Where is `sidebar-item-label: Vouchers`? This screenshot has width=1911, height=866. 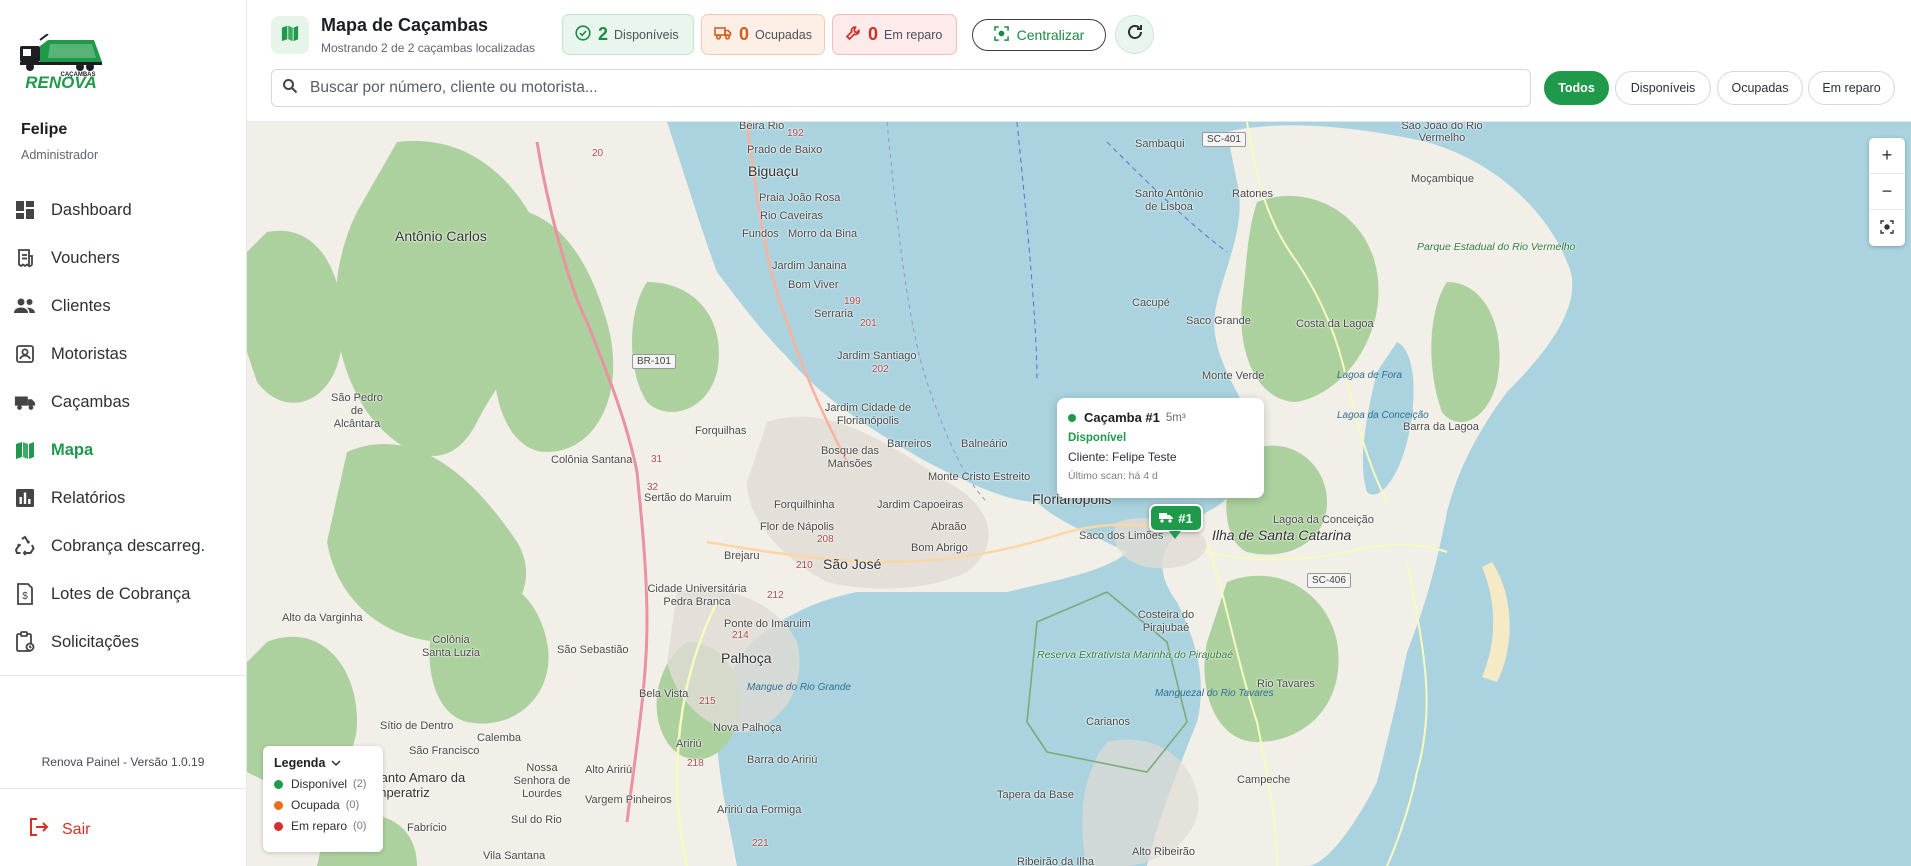
sidebar-item-label: Vouchers is located at coordinates (85, 257).